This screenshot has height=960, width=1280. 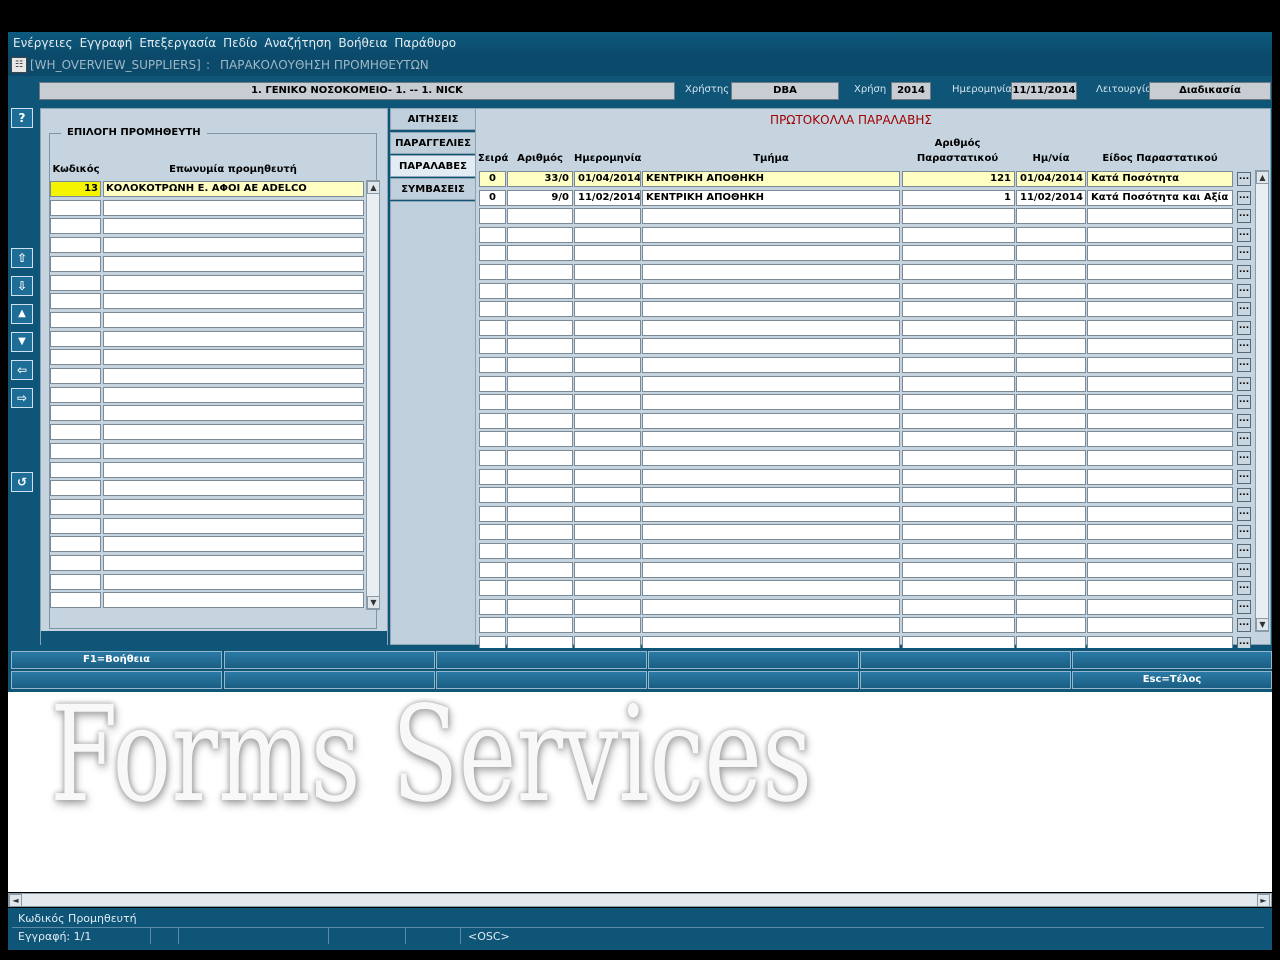 What do you see at coordinates (489, 936) in the screenshot?
I see `osc-indicator: <OSC>` at bounding box center [489, 936].